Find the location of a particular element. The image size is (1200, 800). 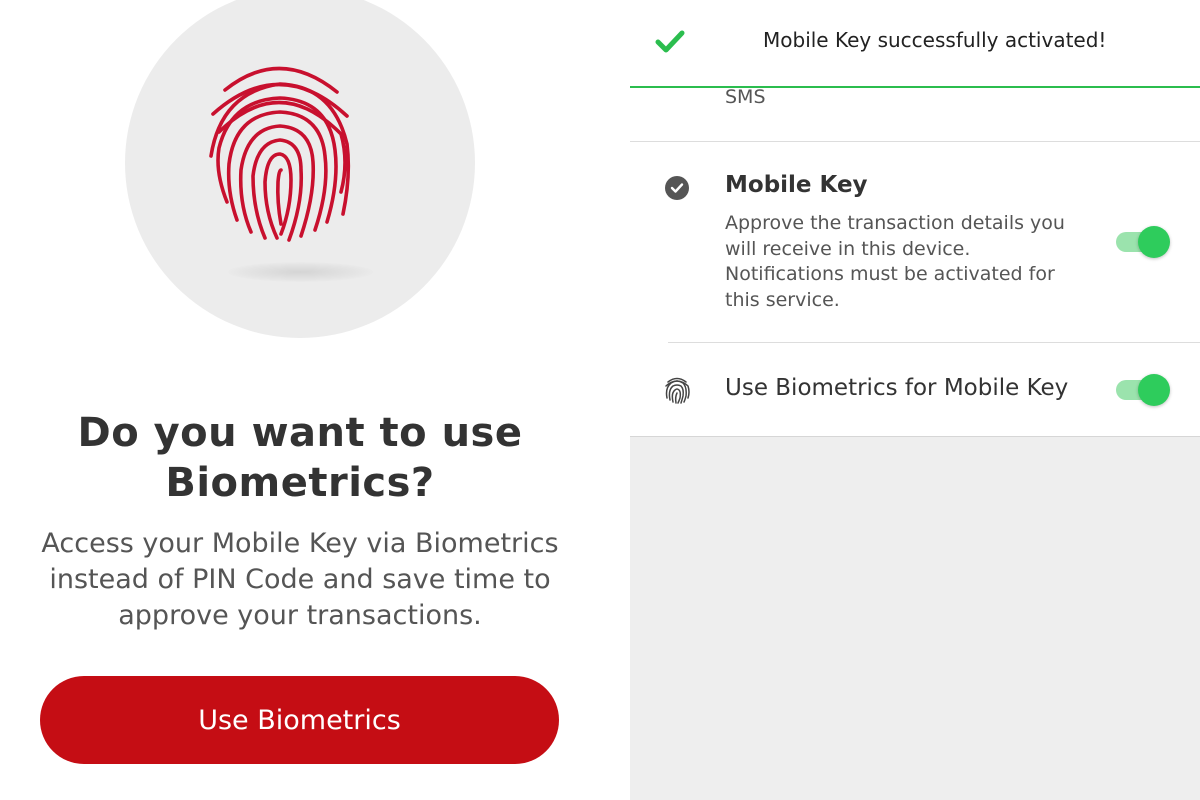

page-title: Do you want to use Biometrics? is located at coordinates (300, 458).